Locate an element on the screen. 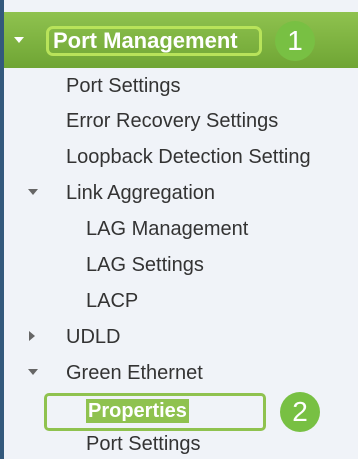 The image size is (358, 459). step-1-badge: 1 is located at coordinates (295, 41).